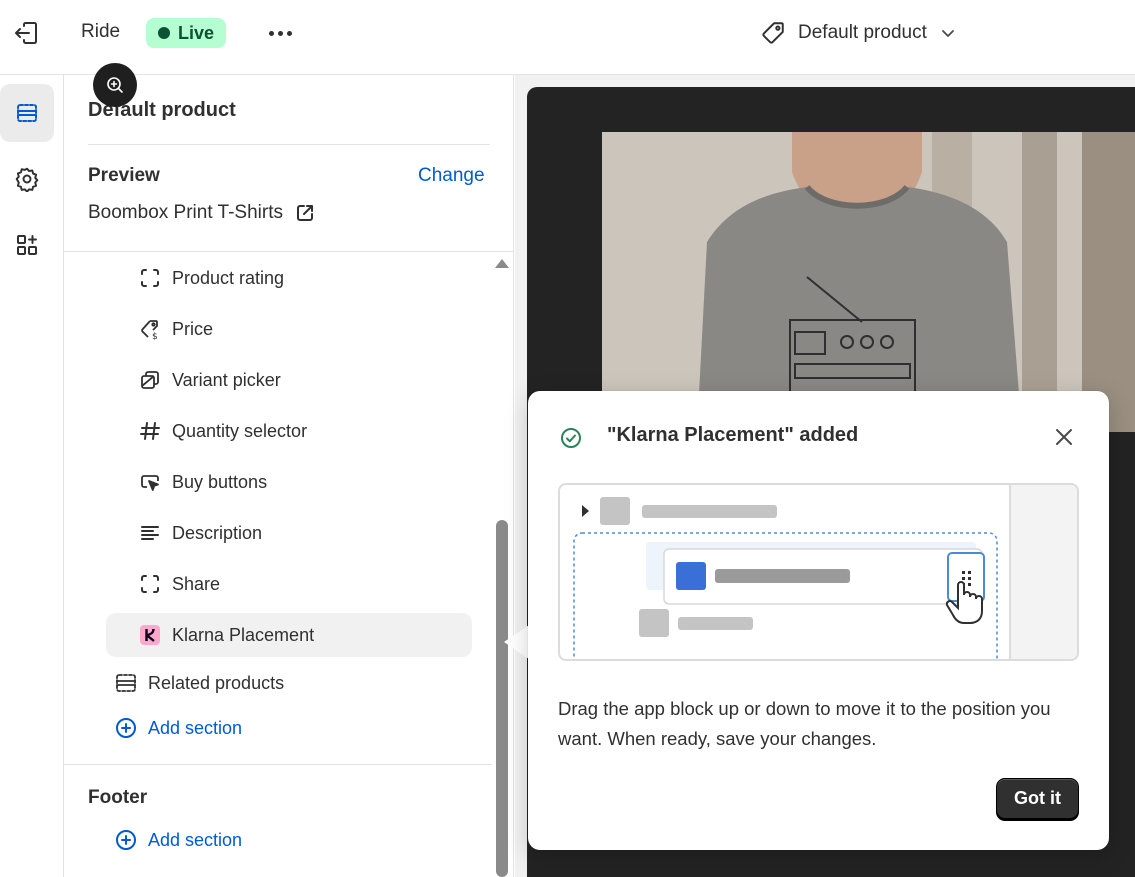 The width and height of the screenshot is (1135, 877). I want to click on chevron-down-icon, so click(947, 33).